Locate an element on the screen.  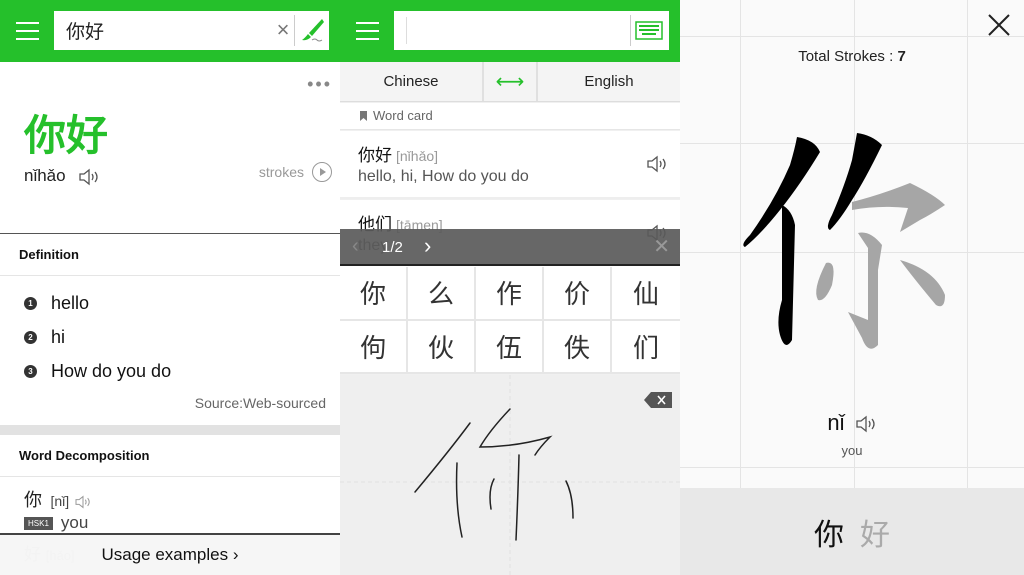
pinyin-row: nǐ is located at coordinates (852, 423).